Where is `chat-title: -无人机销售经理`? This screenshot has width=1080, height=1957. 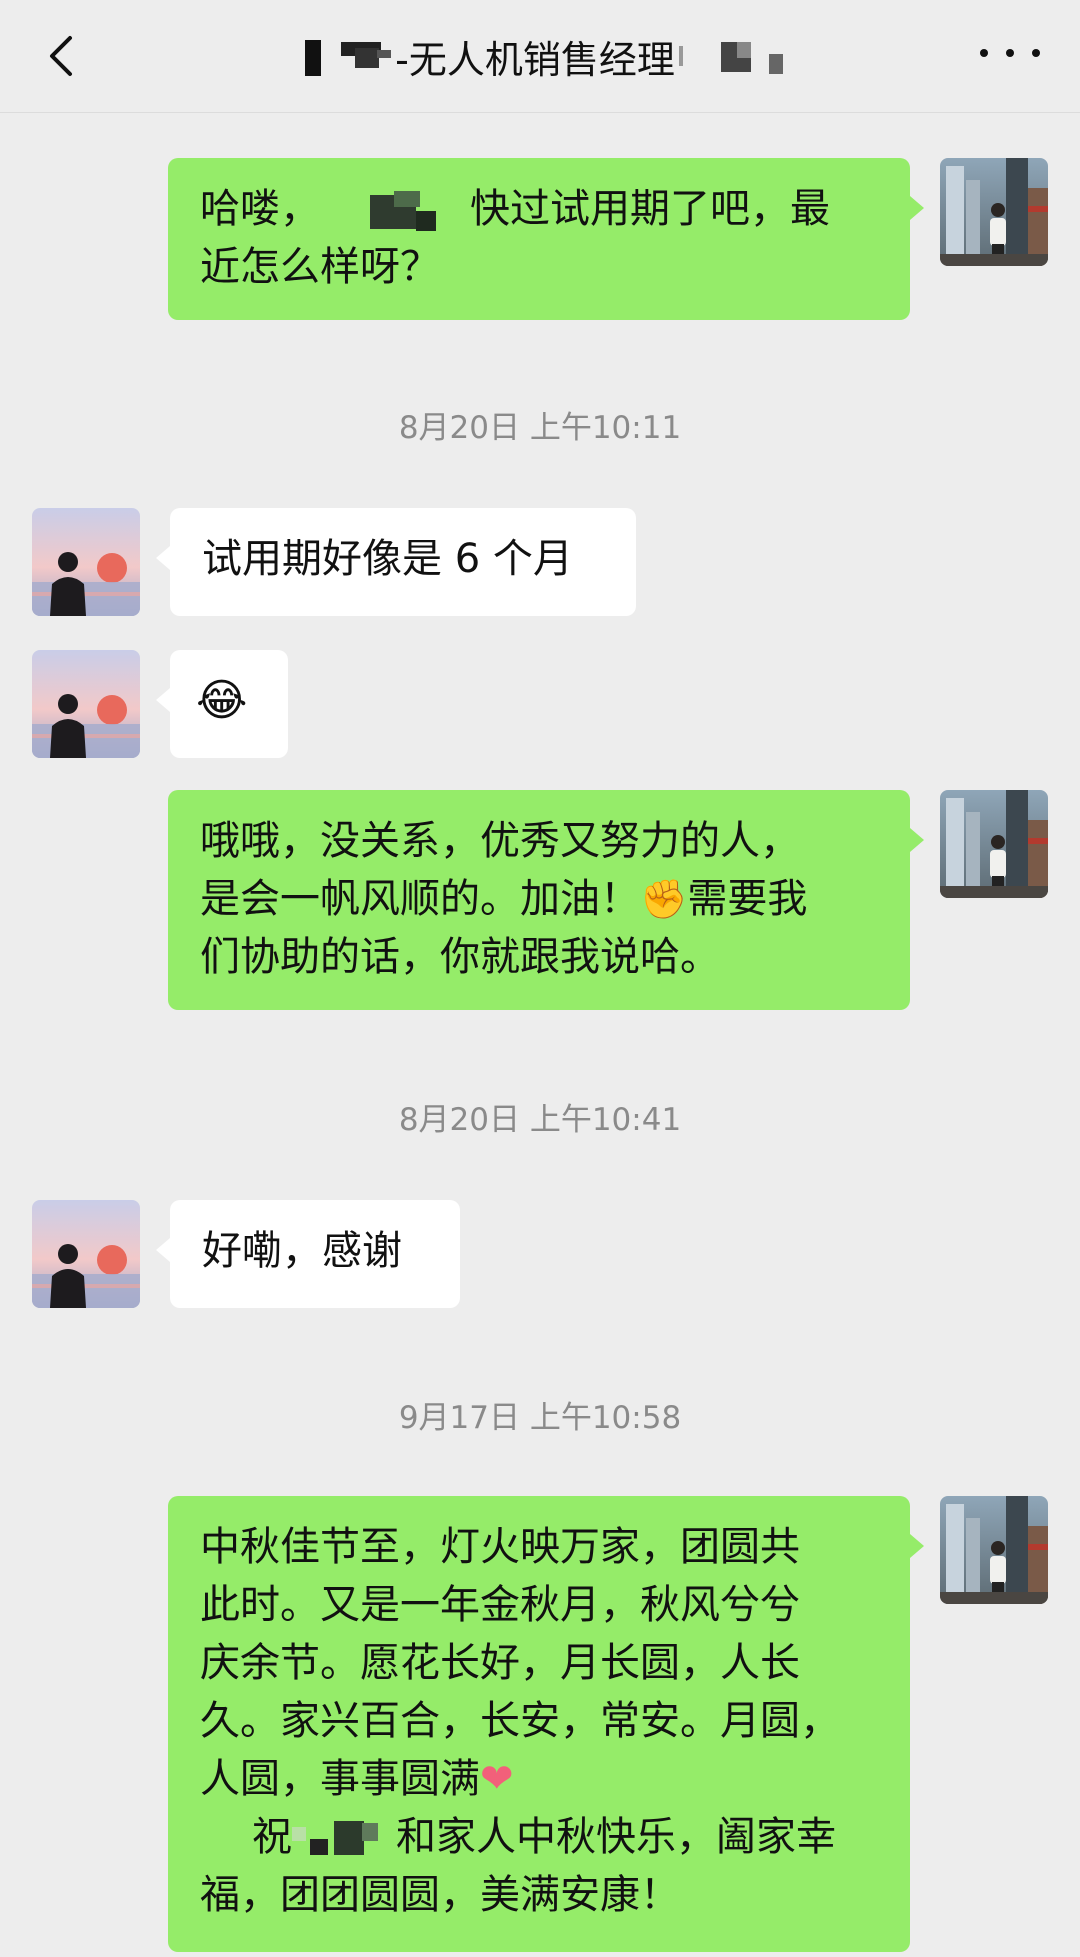 chat-title: -无人机销售经理 is located at coordinates (535, 59).